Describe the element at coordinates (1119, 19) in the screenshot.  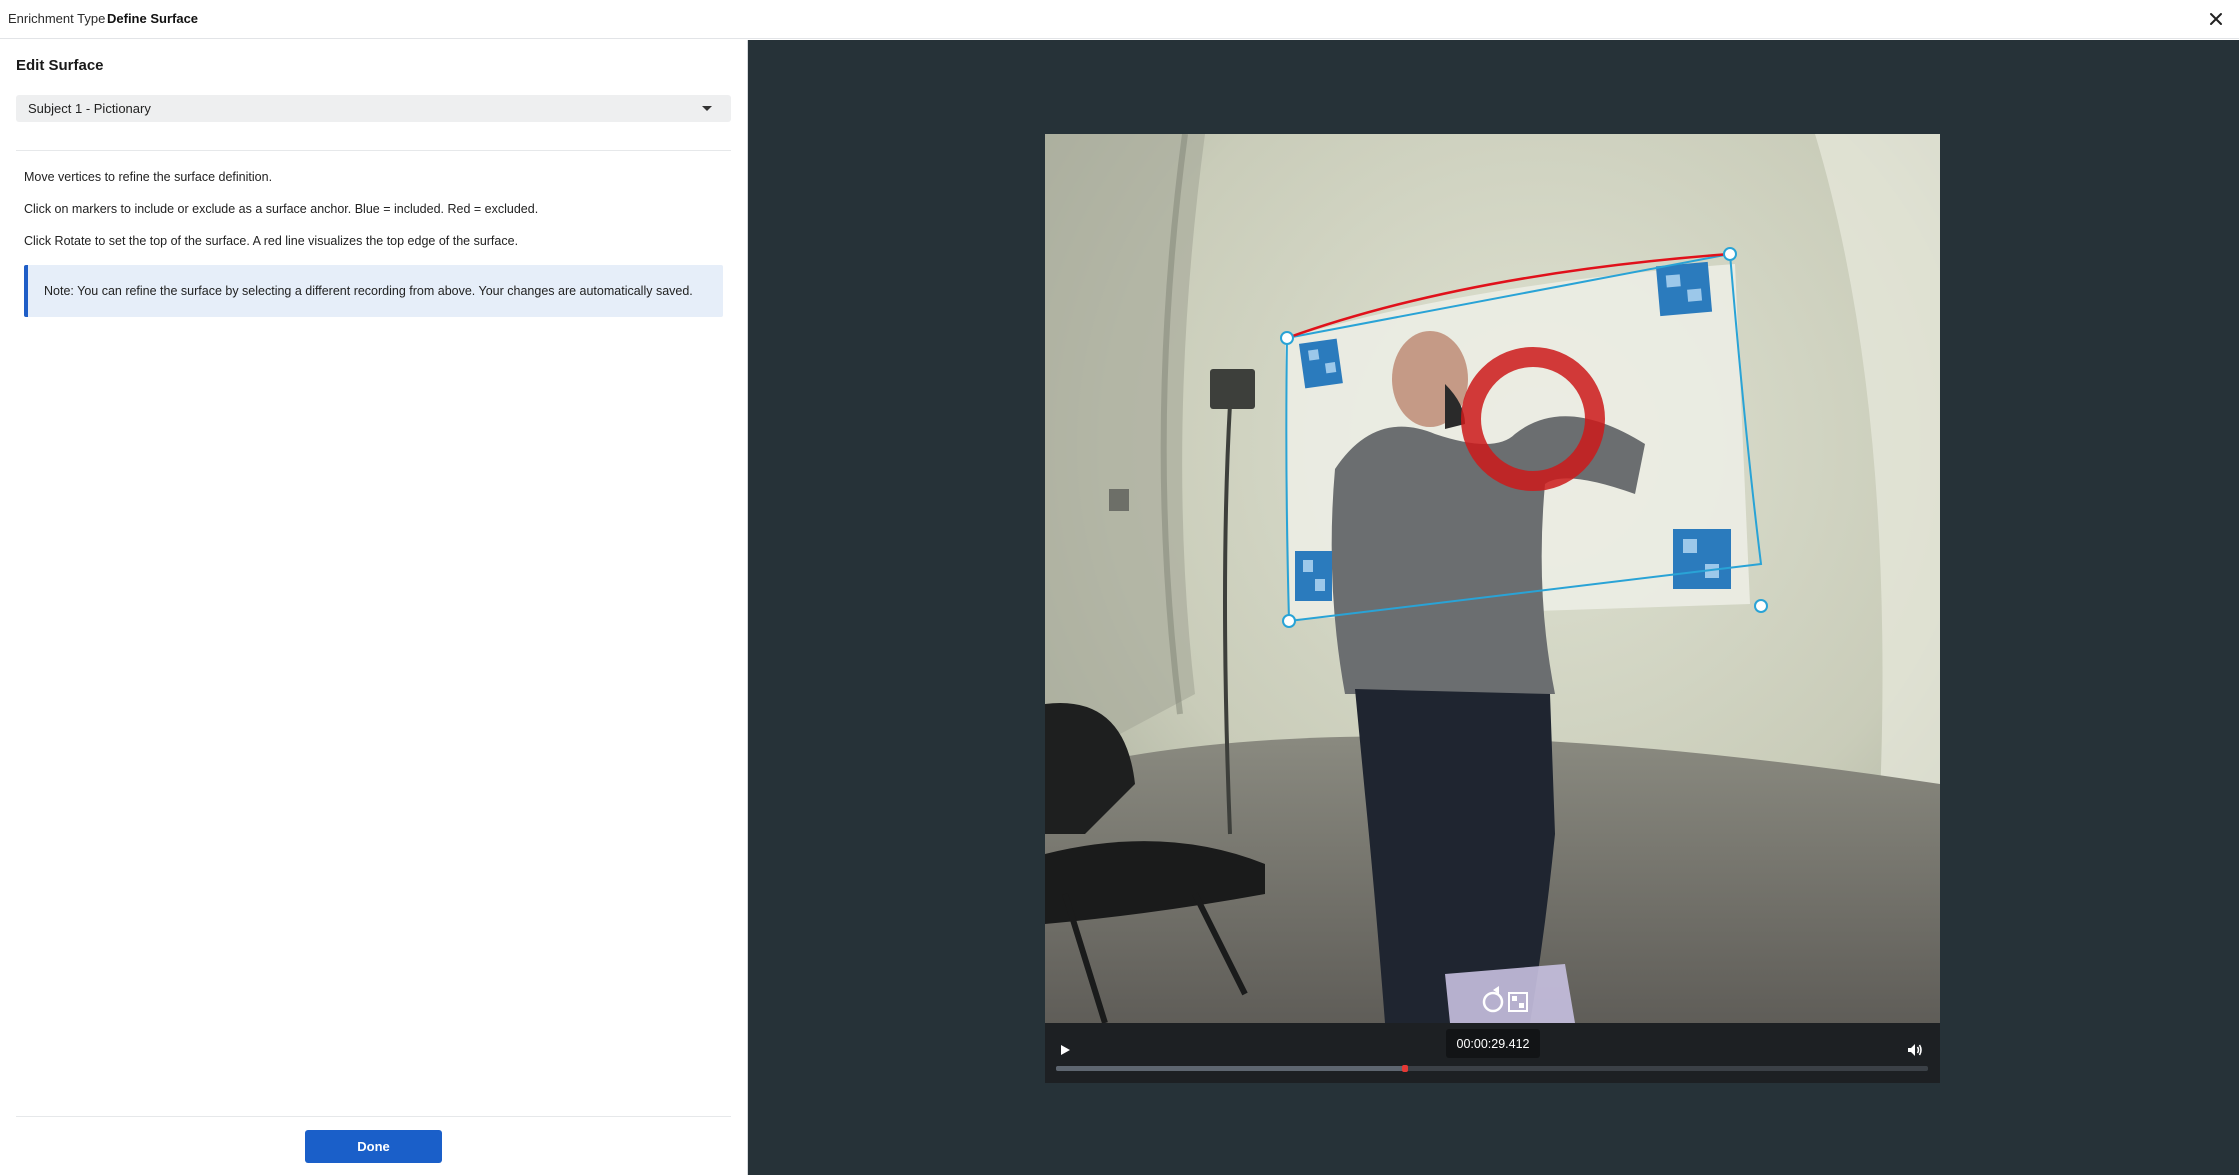
I see `top-bar: Enrichment Type Define Surface` at that location.